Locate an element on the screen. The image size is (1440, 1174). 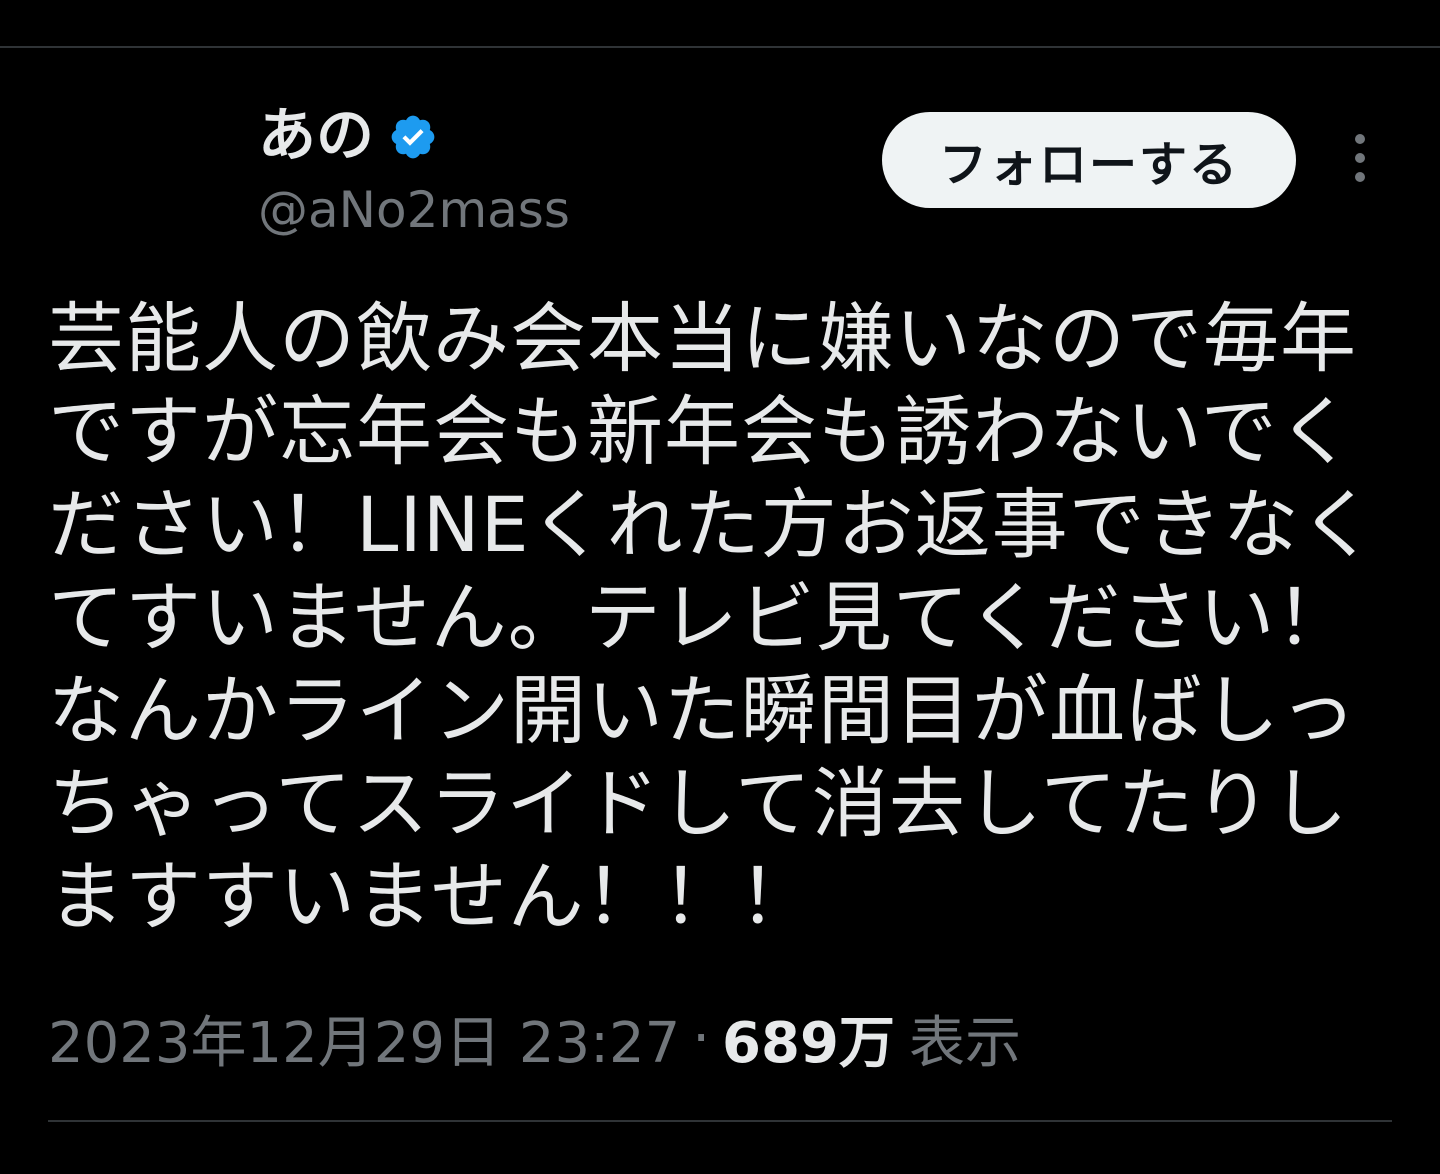
tweet-meta: 2023年12月29日 23:27 · 689万 表示 is located at coordinates (534, 1038).